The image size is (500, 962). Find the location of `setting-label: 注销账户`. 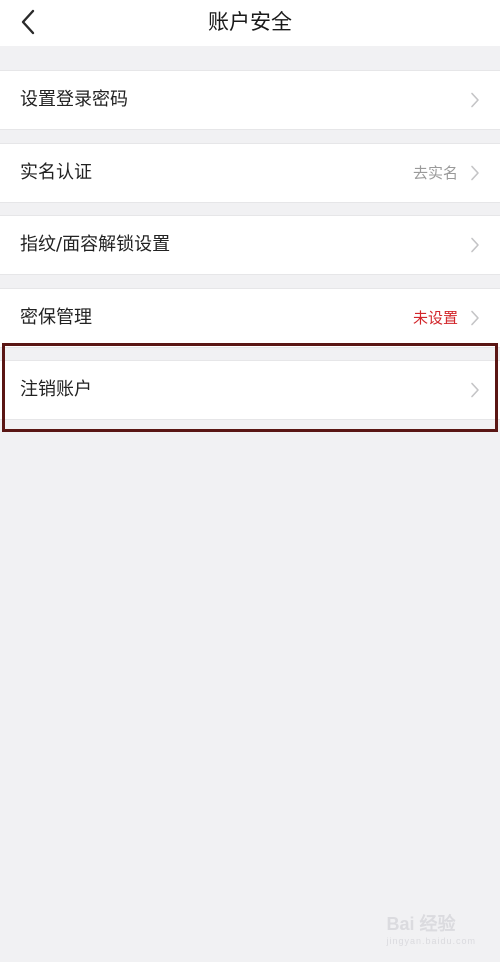

setting-label: 注销账户 is located at coordinates (56, 389).